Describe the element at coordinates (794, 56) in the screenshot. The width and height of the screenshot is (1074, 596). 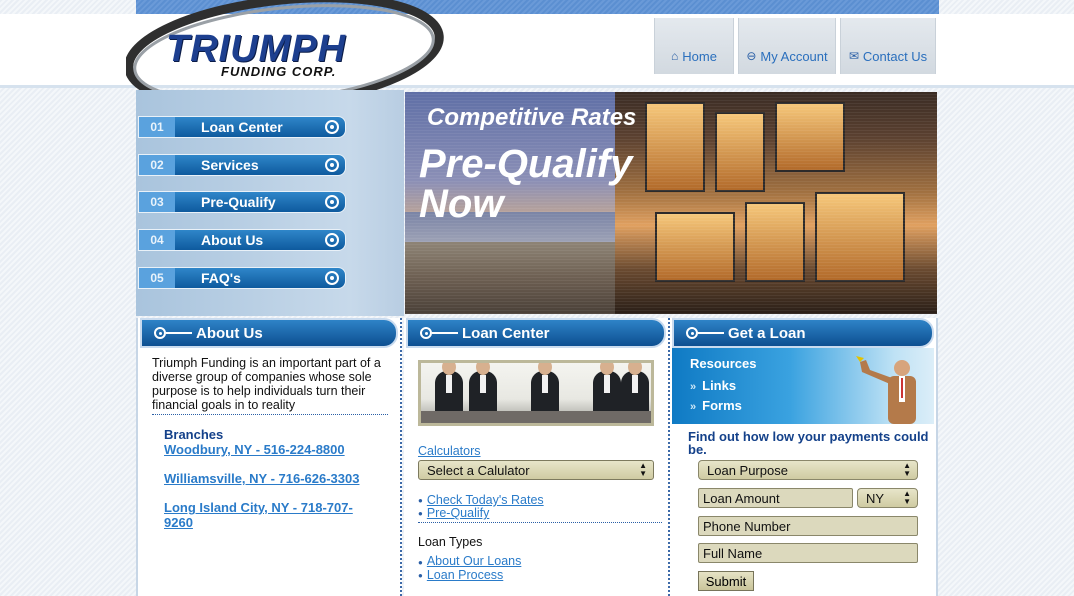
I see `nav-my-account-label: My Account` at that location.